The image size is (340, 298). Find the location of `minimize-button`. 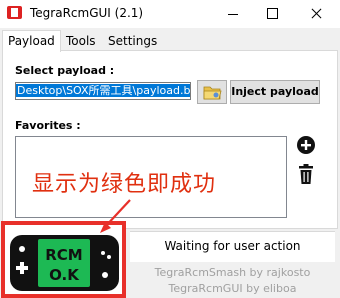

minimize-button is located at coordinates (233, 14).